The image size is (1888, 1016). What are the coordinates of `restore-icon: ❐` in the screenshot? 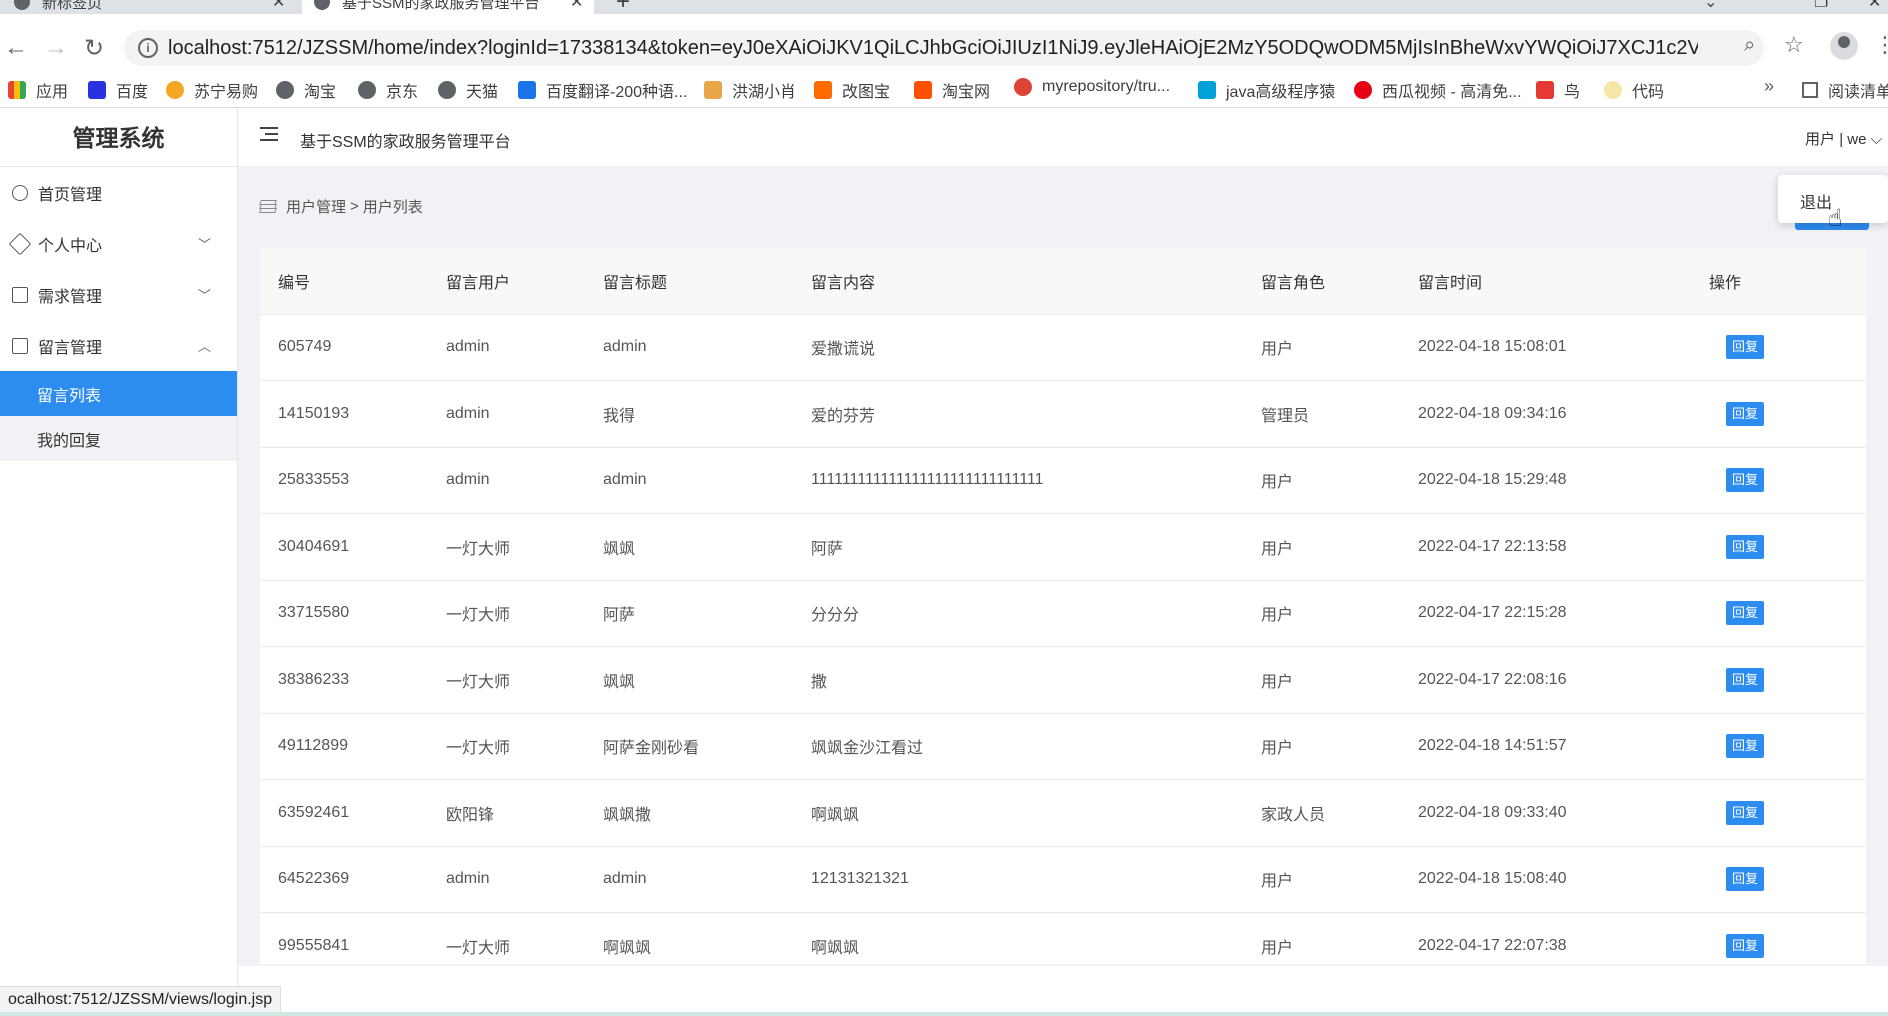 It's located at (1821, 6).